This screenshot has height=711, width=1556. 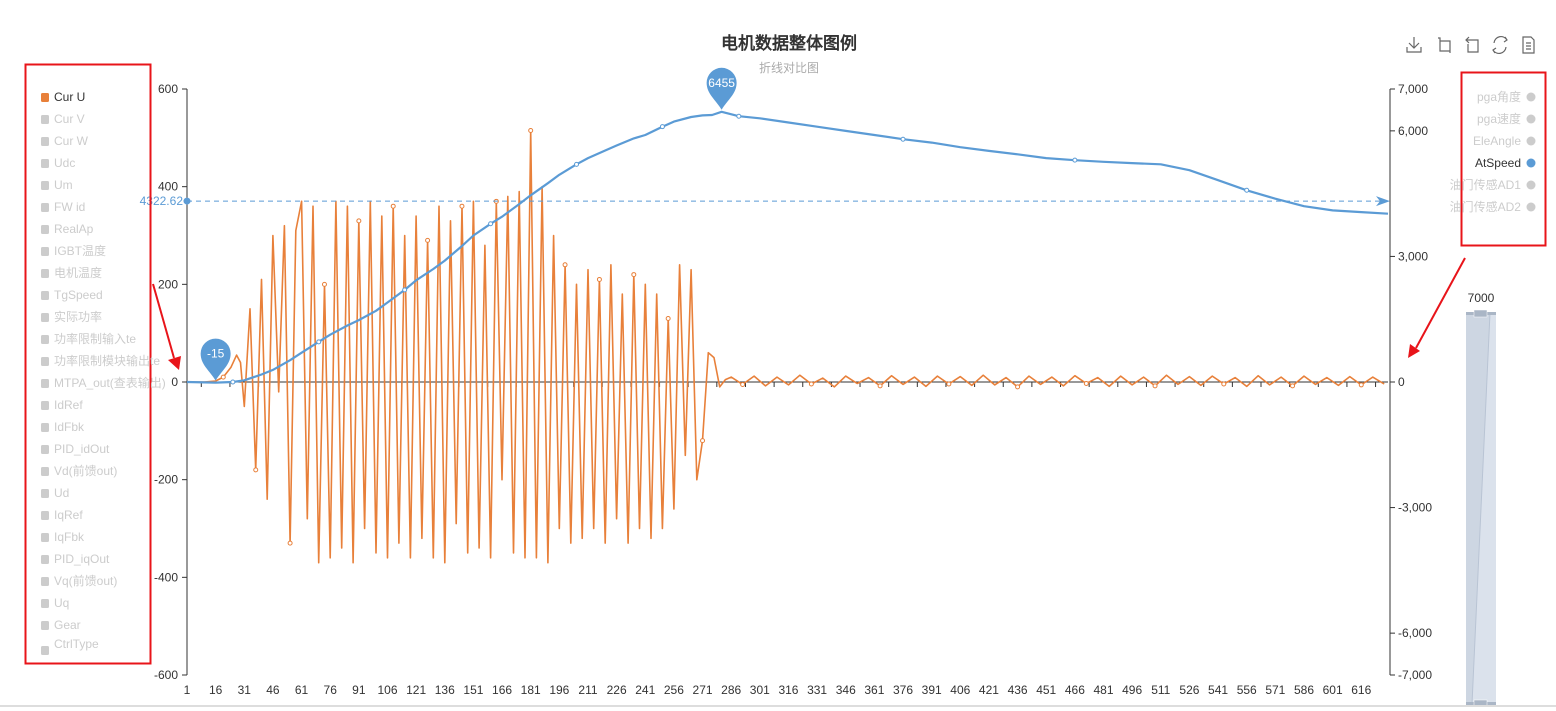 I want to click on legend-label: Um, so click(x=63, y=185).